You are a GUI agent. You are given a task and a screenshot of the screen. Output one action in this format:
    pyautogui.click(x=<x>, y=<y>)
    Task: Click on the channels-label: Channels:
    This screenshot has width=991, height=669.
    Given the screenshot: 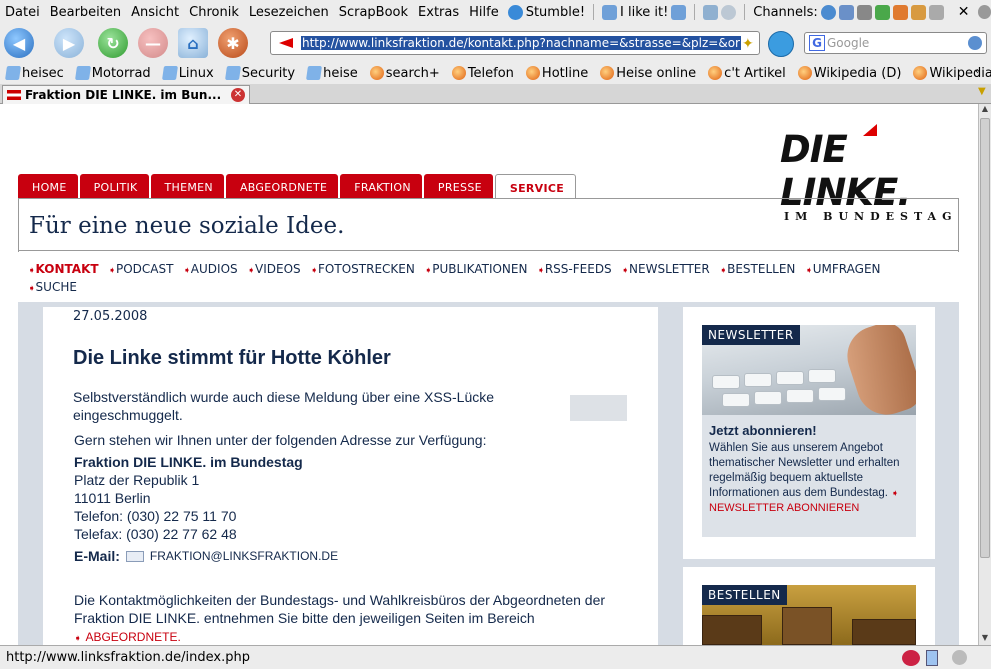 What is the action you would take?
    pyautogui.click(x=785, y=12)
    